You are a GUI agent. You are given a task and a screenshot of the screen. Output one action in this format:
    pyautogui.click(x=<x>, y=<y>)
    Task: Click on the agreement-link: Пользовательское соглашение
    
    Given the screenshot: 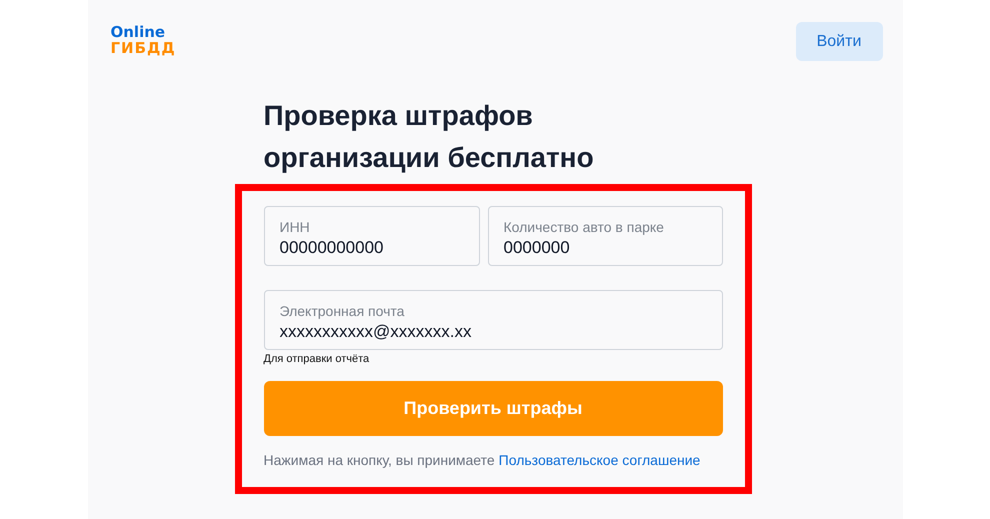 What is the action you would take?
    pyautogui.click(x=599, y=460)
    